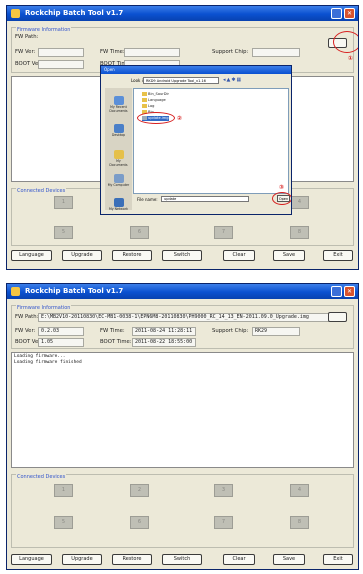 The image size is (363, 574). I want to click on place-my-computer: My Computer, so click(118, 180).